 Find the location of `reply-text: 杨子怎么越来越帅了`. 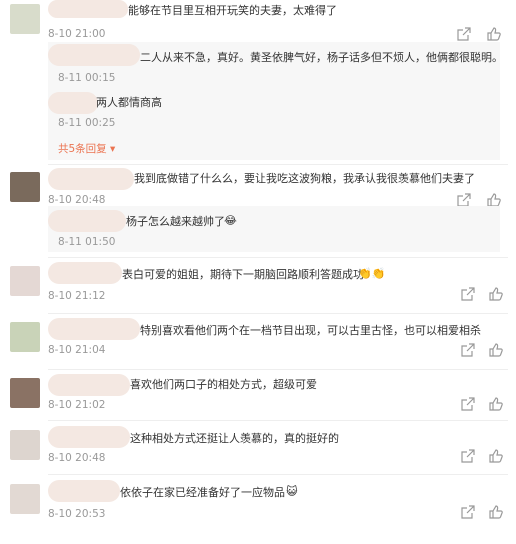

reply-text: 杨子怎么越来越帅了 is located at coordinates (175, 221).